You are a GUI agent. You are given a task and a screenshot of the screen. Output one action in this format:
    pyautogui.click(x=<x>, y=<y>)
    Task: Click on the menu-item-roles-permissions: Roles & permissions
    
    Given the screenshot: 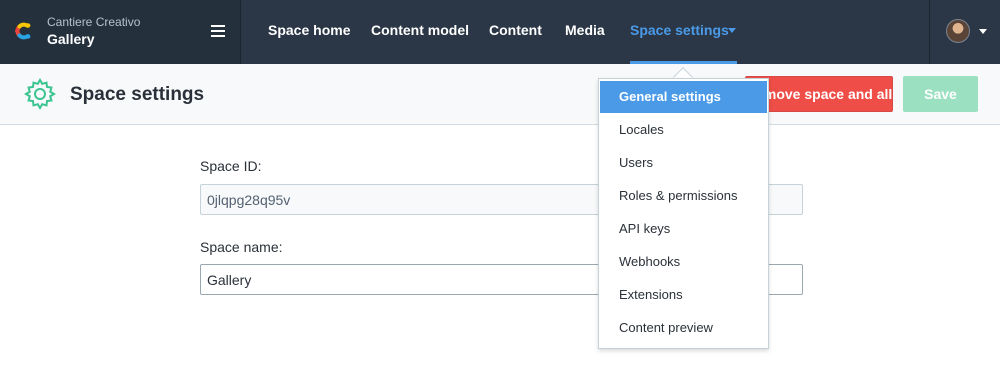 What is the action you would take?
    pyautogui.click(x=683, y=196)
    